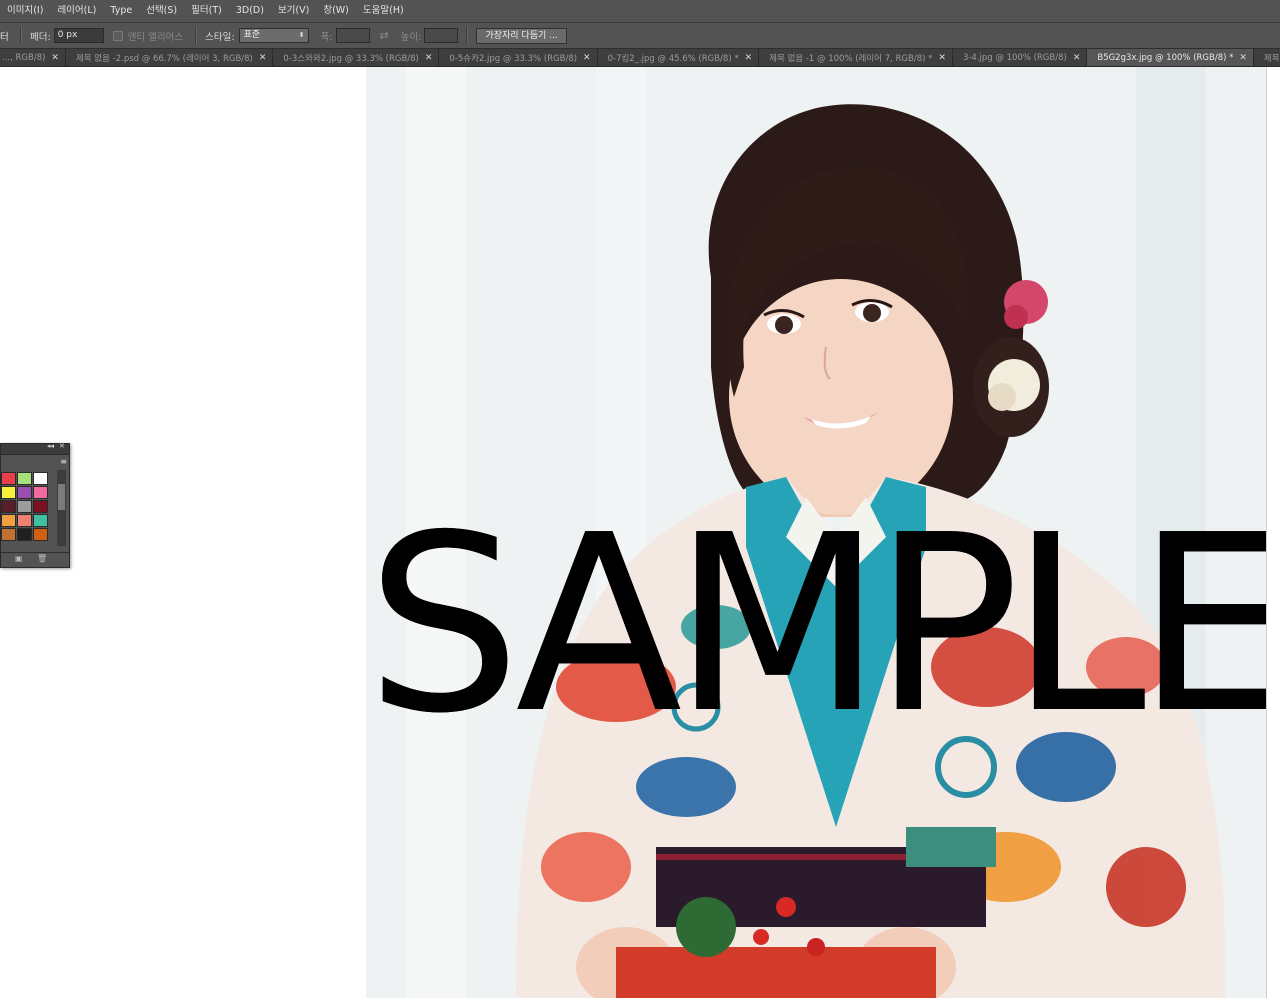 The height and width of the screenshot is (998, 1280). I want to click on tab-label: ..., RGB/8), so click(24, 57).